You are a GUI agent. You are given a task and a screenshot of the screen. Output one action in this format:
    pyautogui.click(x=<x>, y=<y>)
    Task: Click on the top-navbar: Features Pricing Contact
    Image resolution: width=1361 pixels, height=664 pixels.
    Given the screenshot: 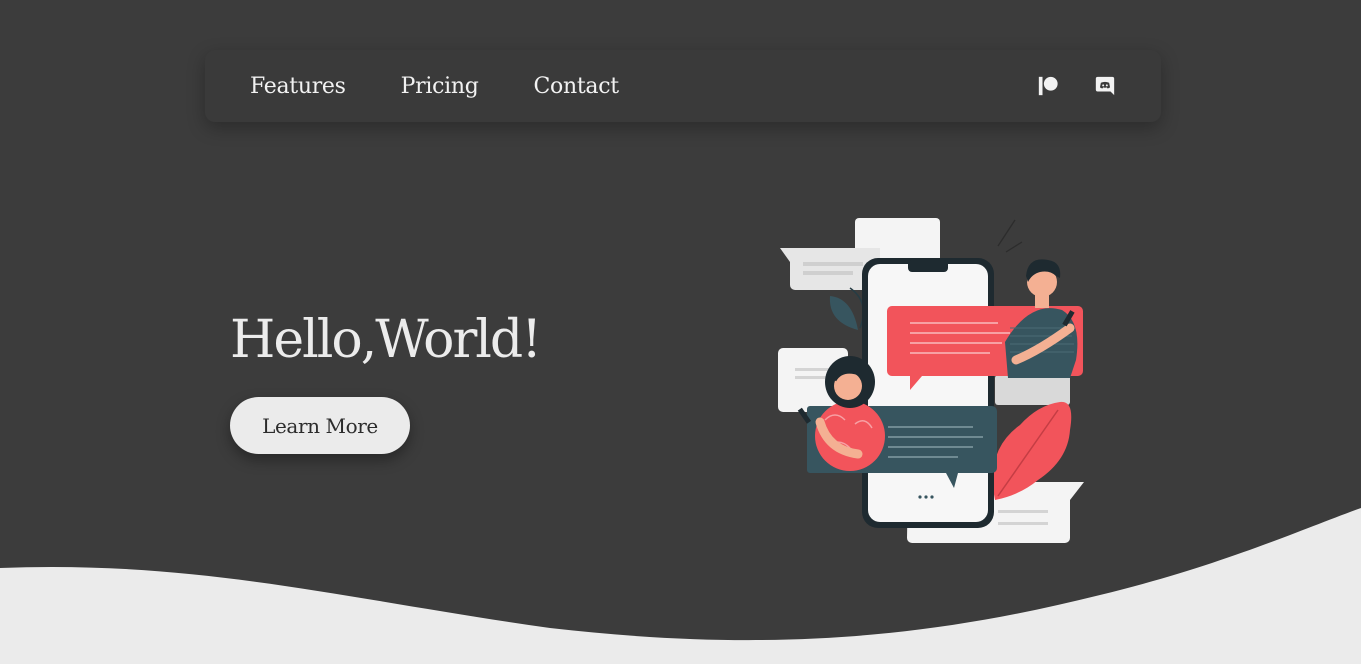 What is the action you would take?
    pyautogui.click(x=683, y=86)
    